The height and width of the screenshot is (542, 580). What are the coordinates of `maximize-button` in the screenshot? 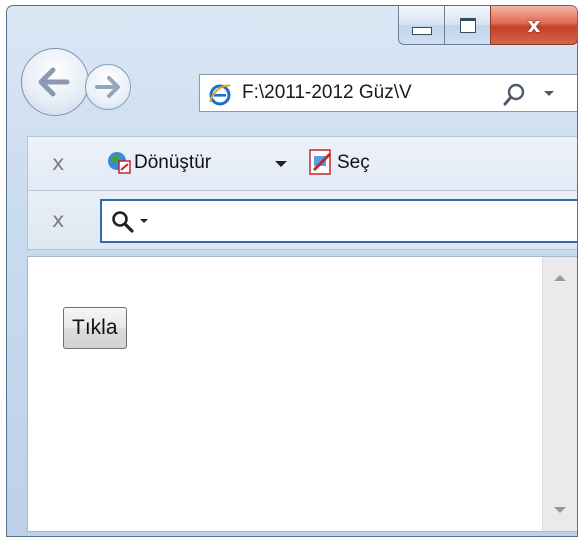 It's located at (467, 25).